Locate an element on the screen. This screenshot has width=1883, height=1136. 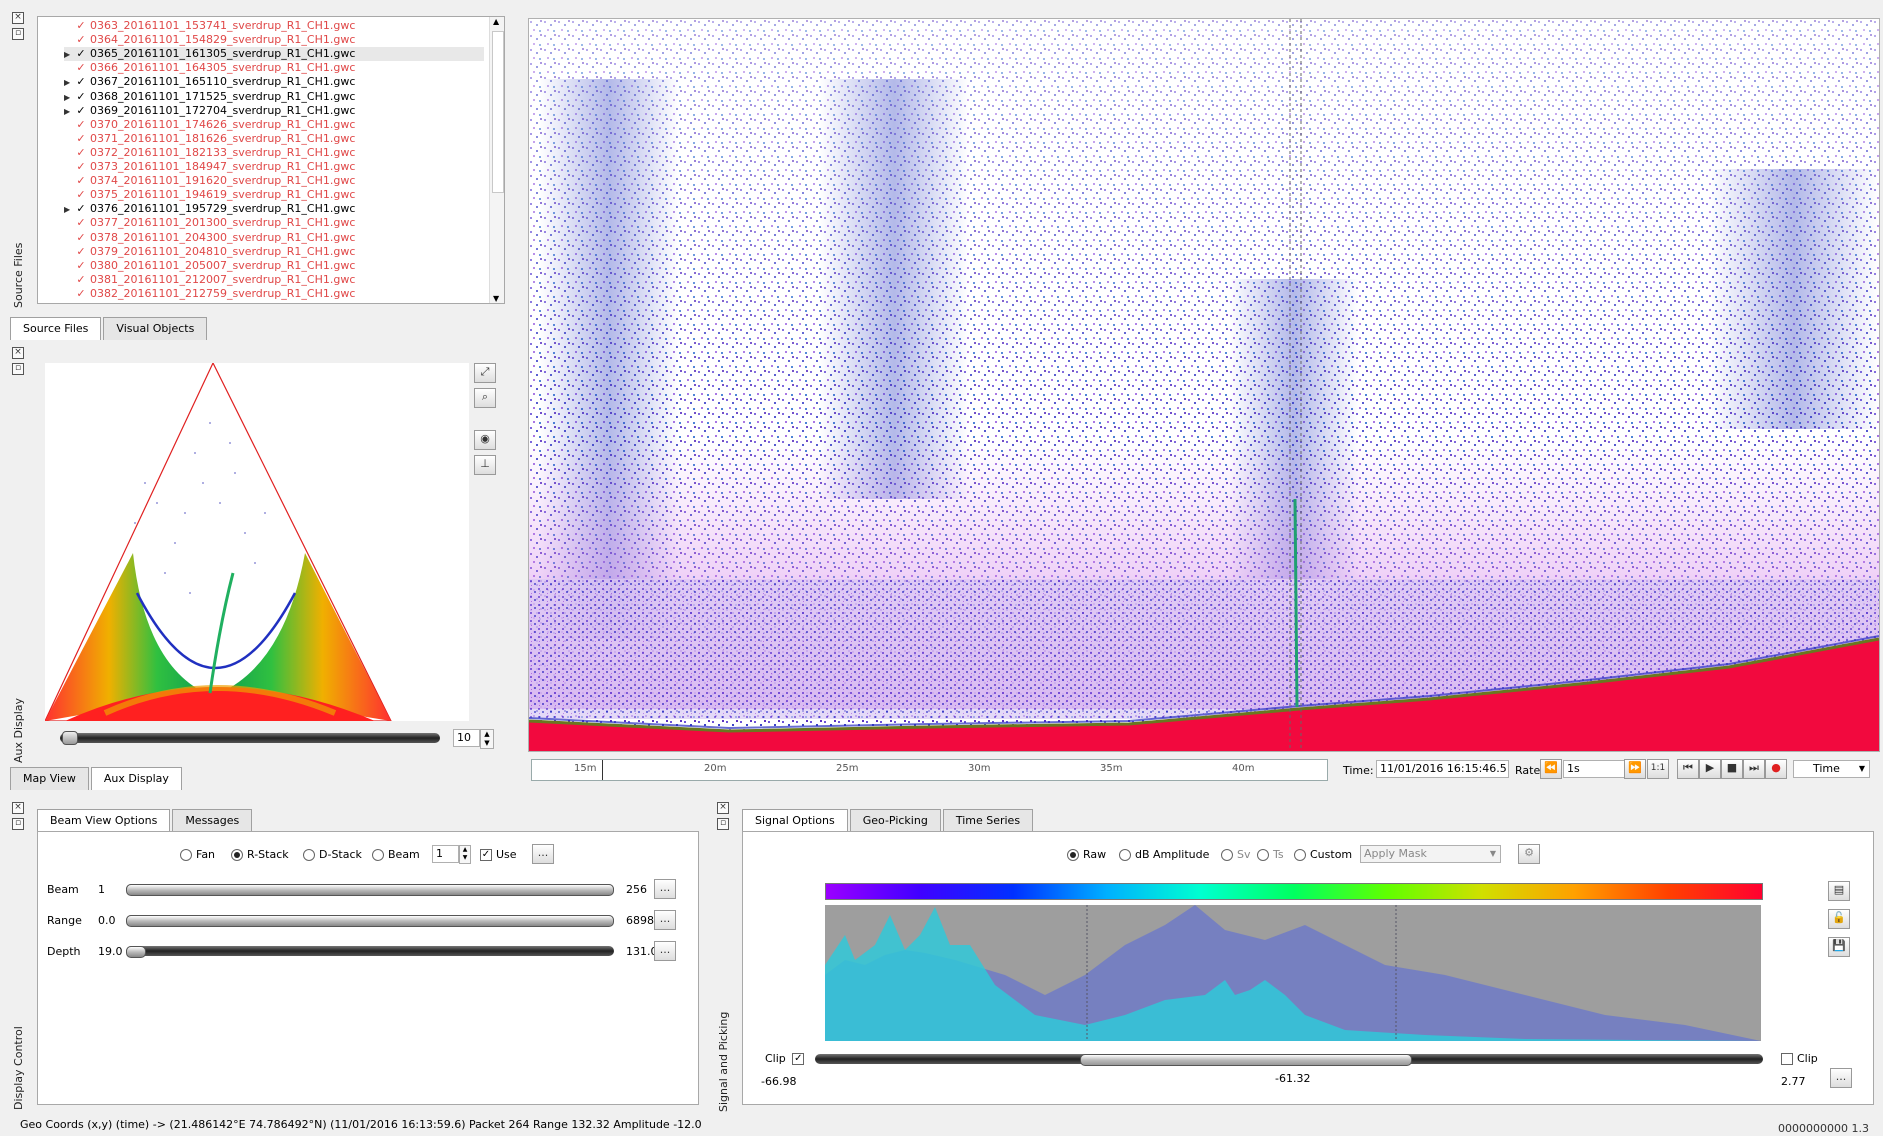
tab-map-view: Map View is located at coordinates (49, 778).